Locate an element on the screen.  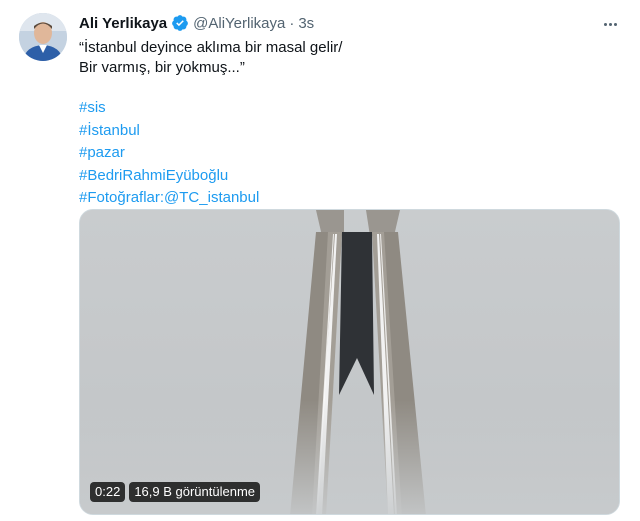
tweet-text-line: Bir varmış, bir yokmuş...” is located at coordinates (162, 67).